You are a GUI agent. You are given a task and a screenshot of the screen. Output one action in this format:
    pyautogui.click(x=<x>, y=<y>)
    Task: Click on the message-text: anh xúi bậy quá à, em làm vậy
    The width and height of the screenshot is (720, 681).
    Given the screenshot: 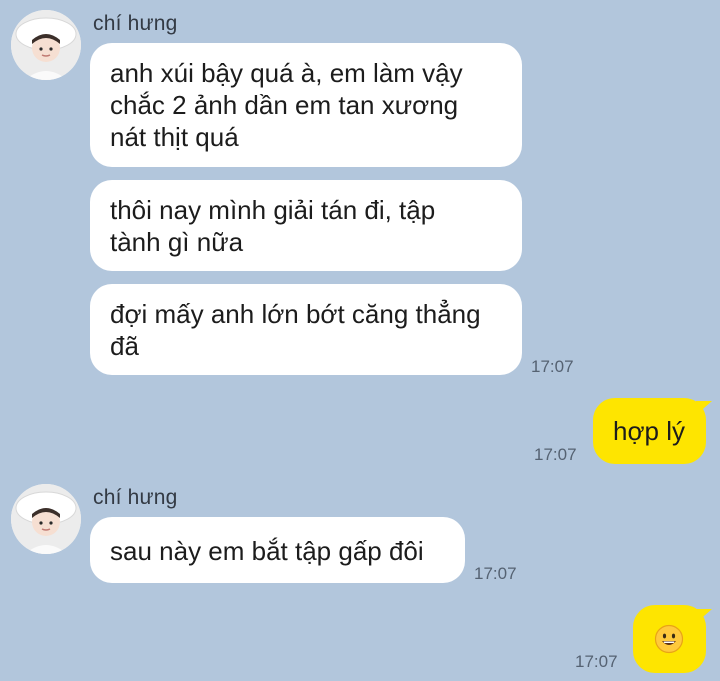 What is the action you would take?
    pyautogui.click(x=286, y=73)
    